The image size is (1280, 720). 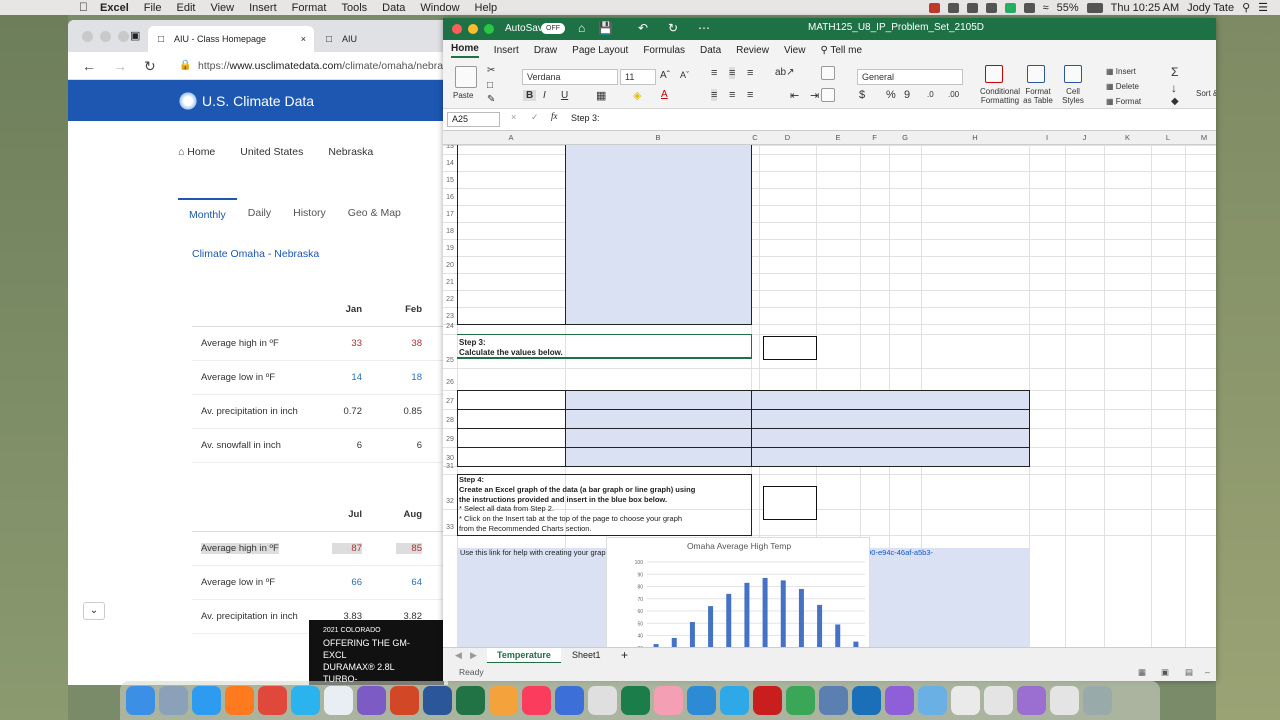 I want to click on menu-insert: Insert, so click(x=263, y=8).